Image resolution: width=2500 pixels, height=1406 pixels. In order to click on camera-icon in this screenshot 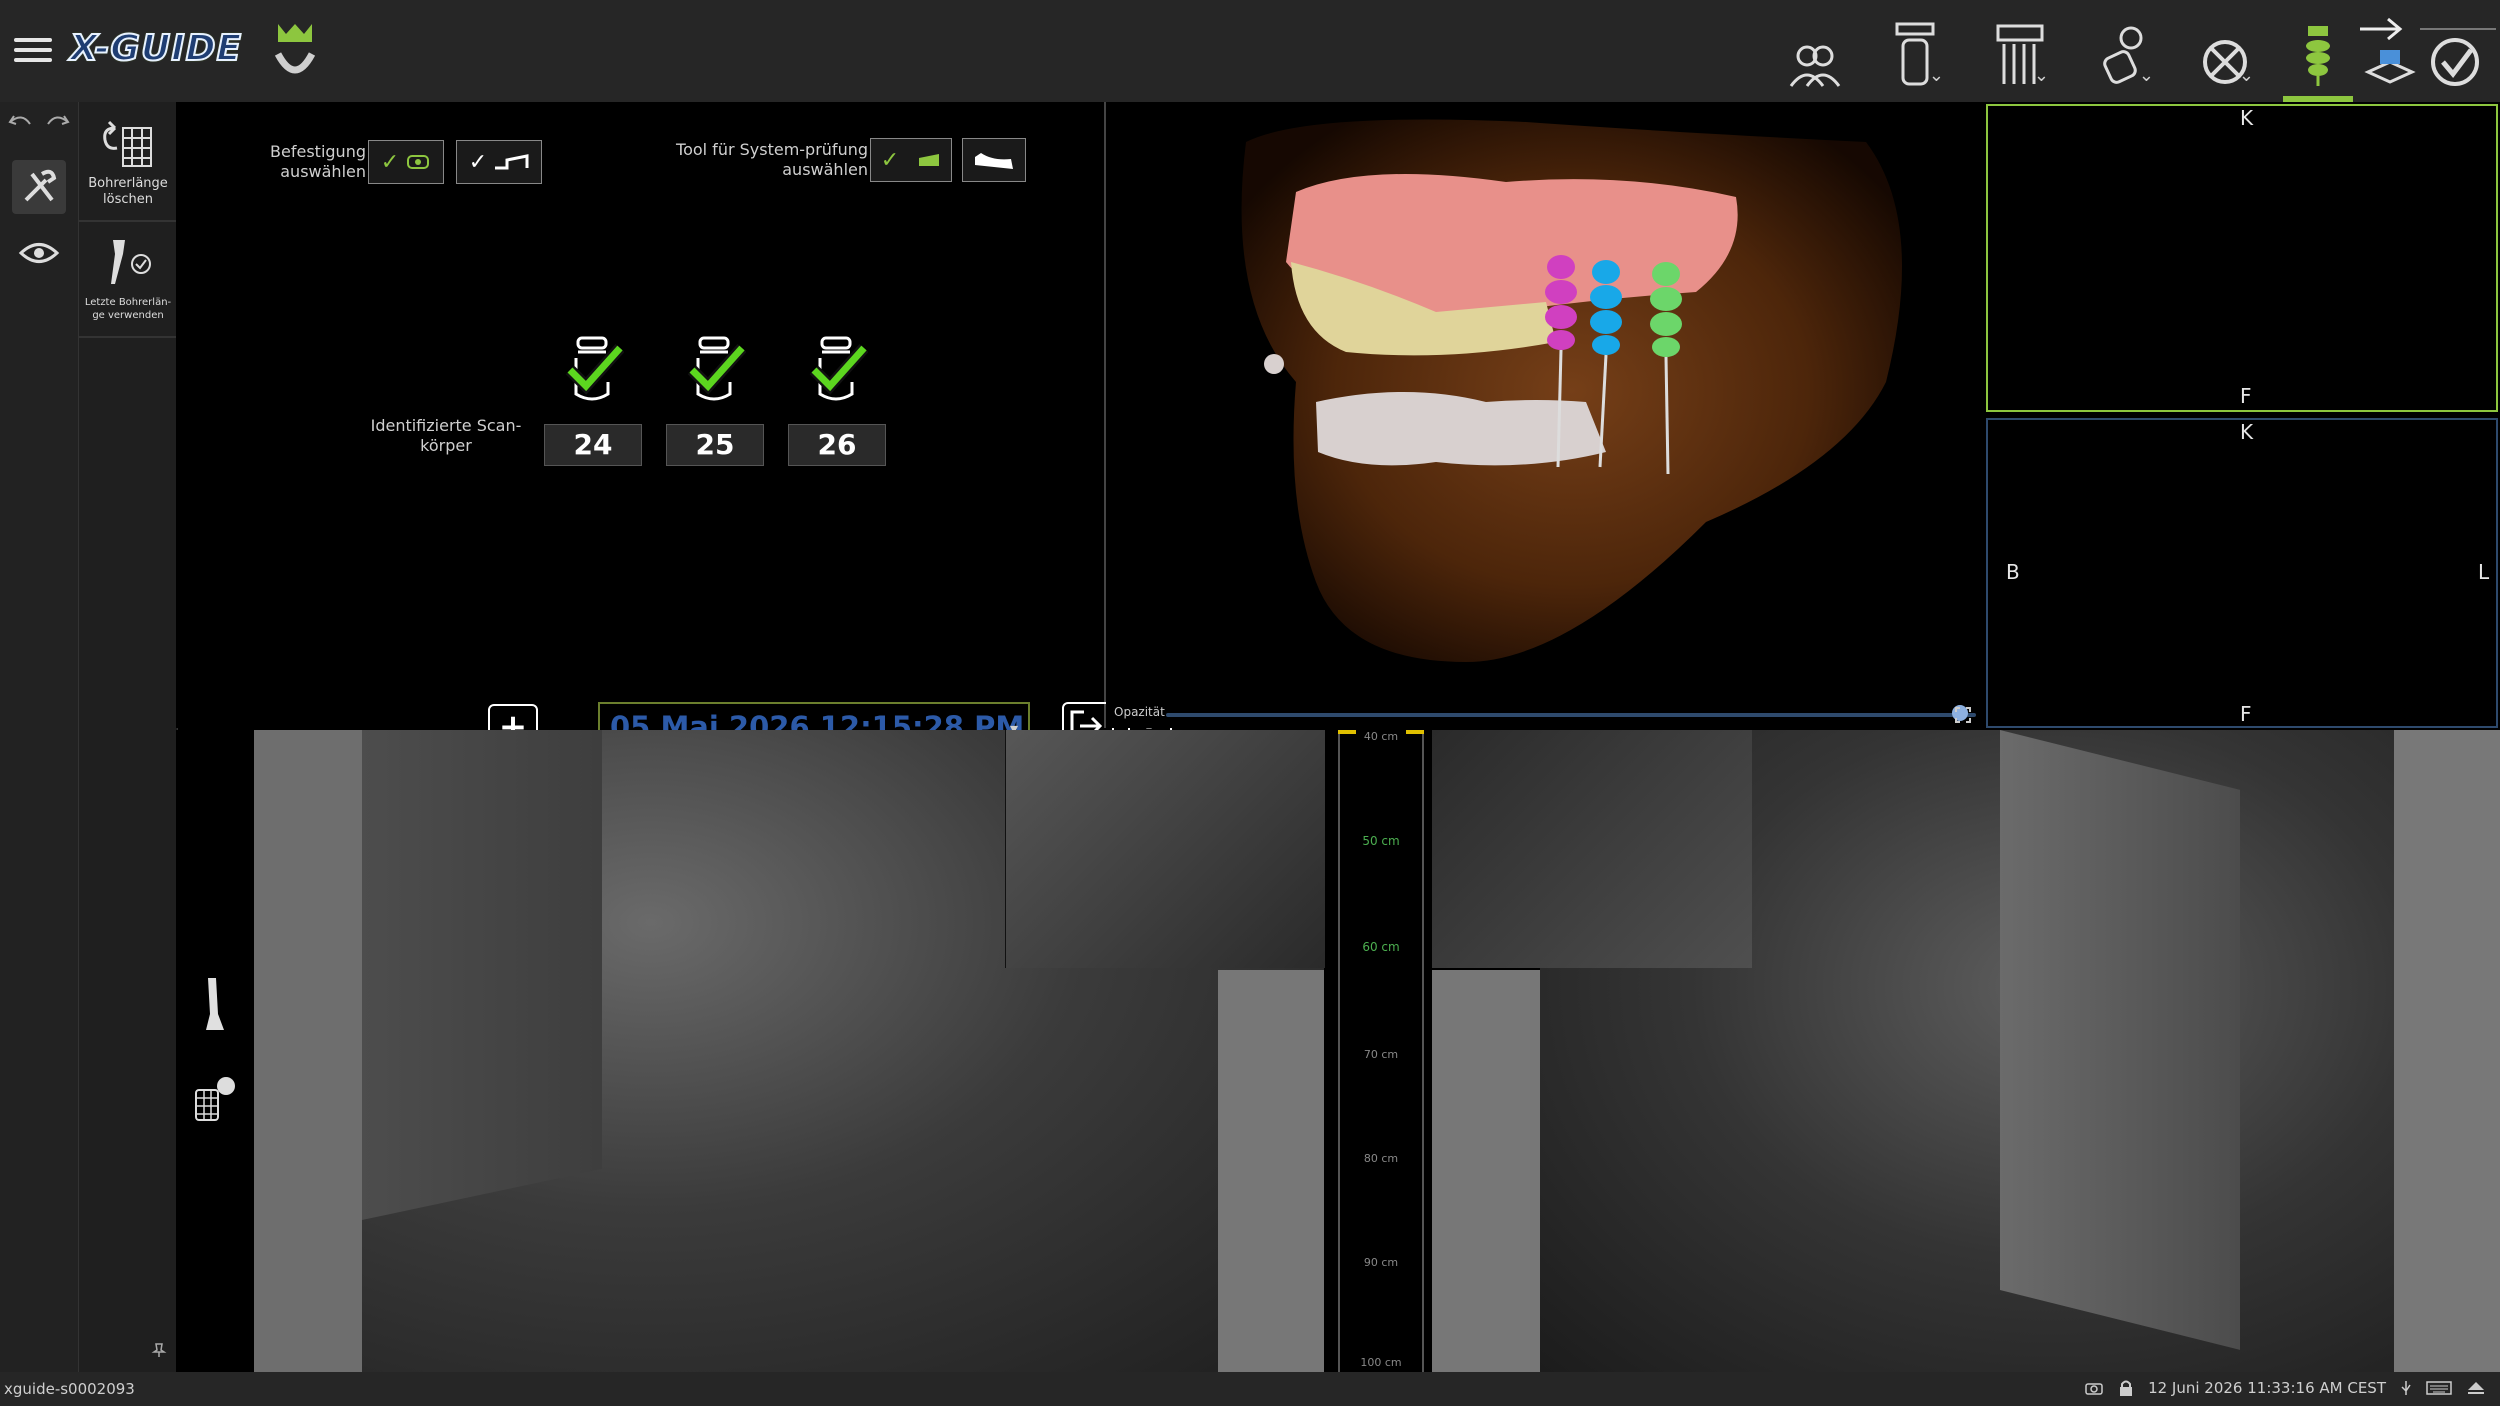, I will do `click(2094, 1388)`.